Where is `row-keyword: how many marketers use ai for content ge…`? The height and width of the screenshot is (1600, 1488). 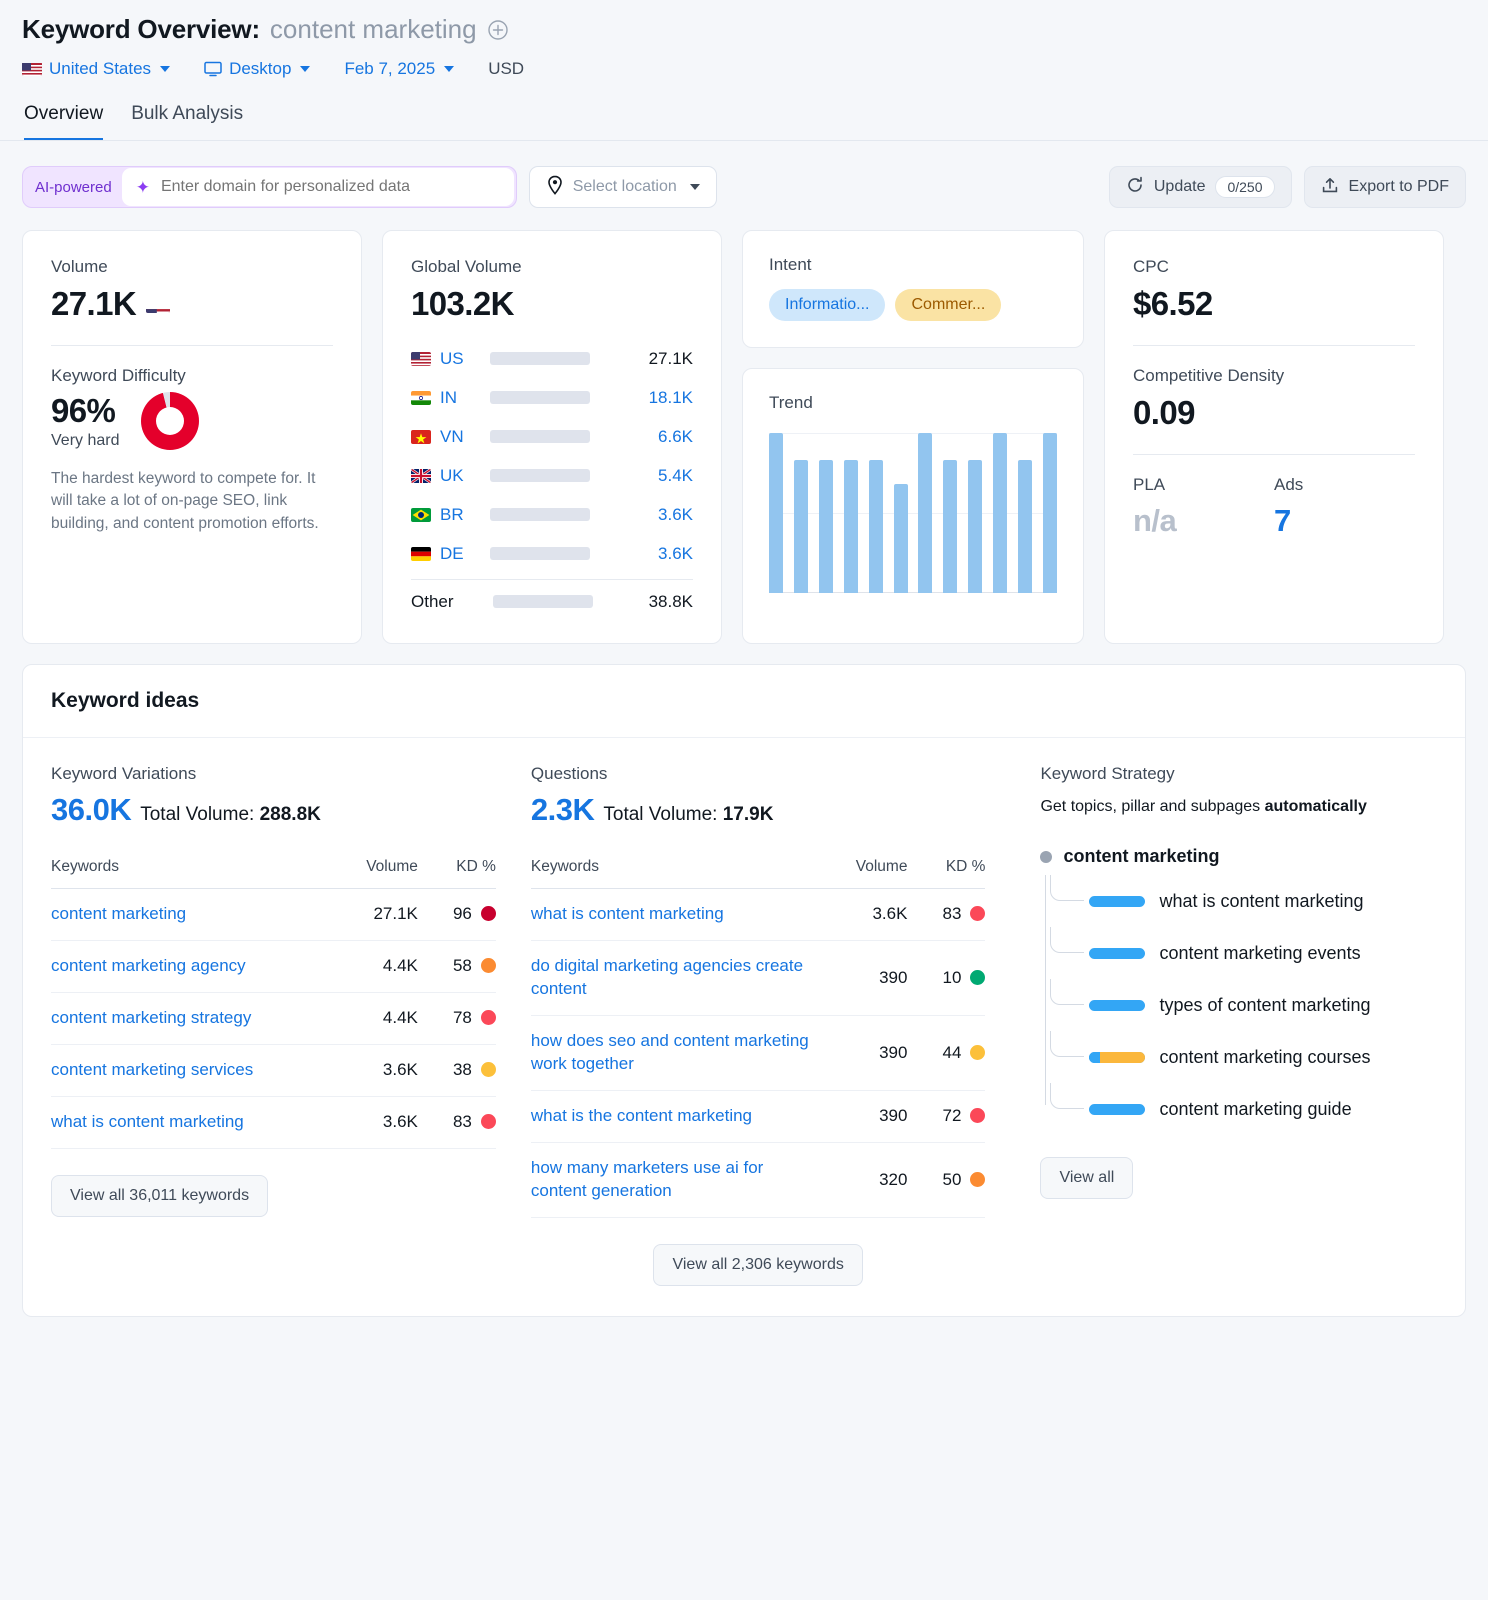
row-keyword: how many marketers use ai for content ge… is located at coordinates (671, 1180).